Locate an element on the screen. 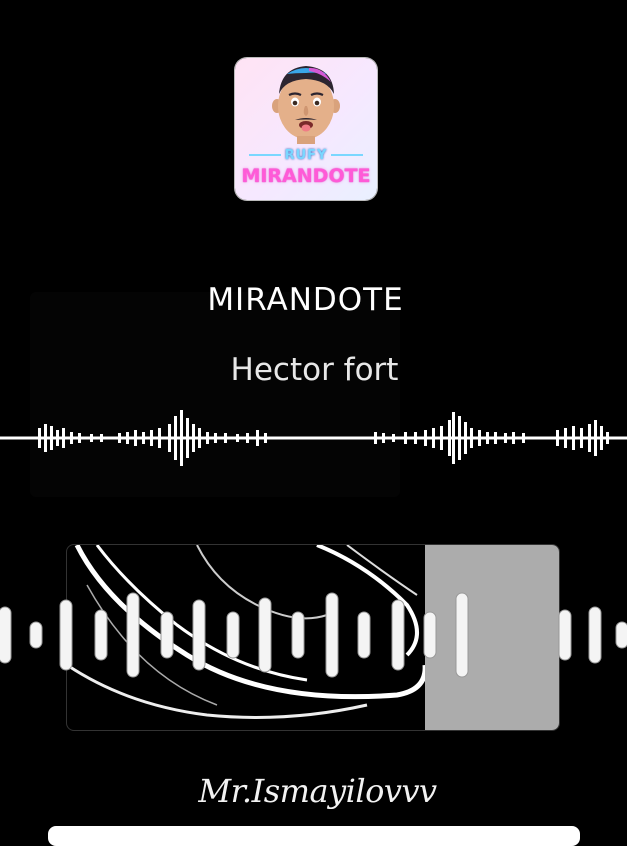 This screenshot has width=627, height=846. track-artist: Hector fort is located at coordinates (314, 370).